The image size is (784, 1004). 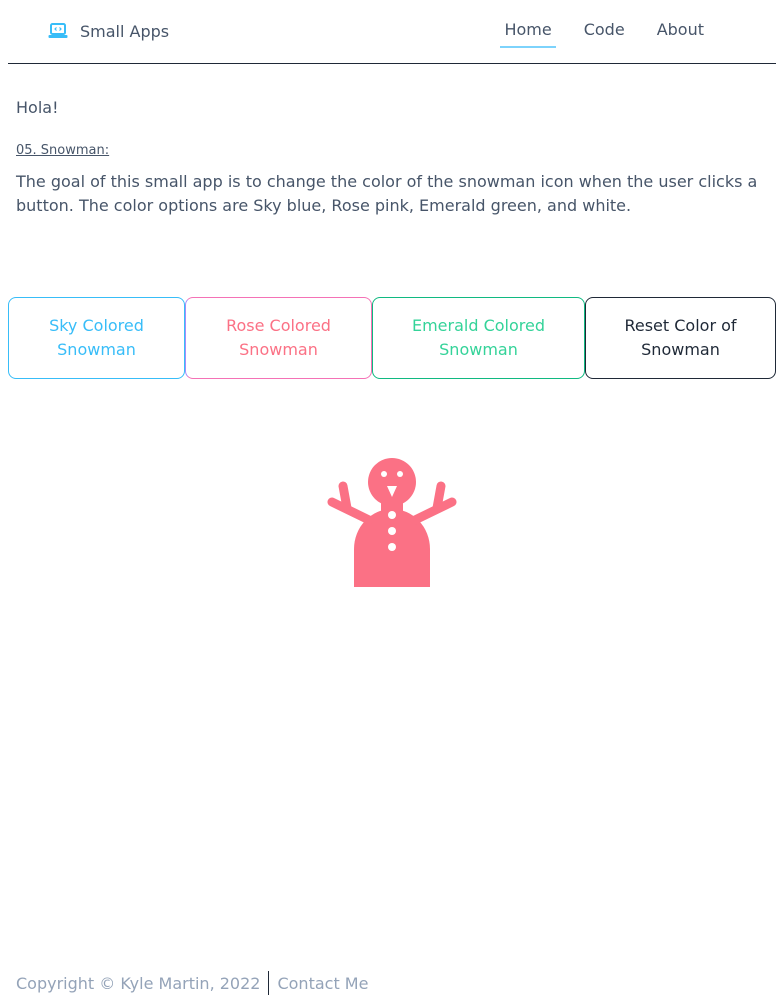 What do you see at coordinates (278, 338) in the screenshot?
I see `rose-snowman-button: Rose Colored Snowman` at bounding box center [278, 338].